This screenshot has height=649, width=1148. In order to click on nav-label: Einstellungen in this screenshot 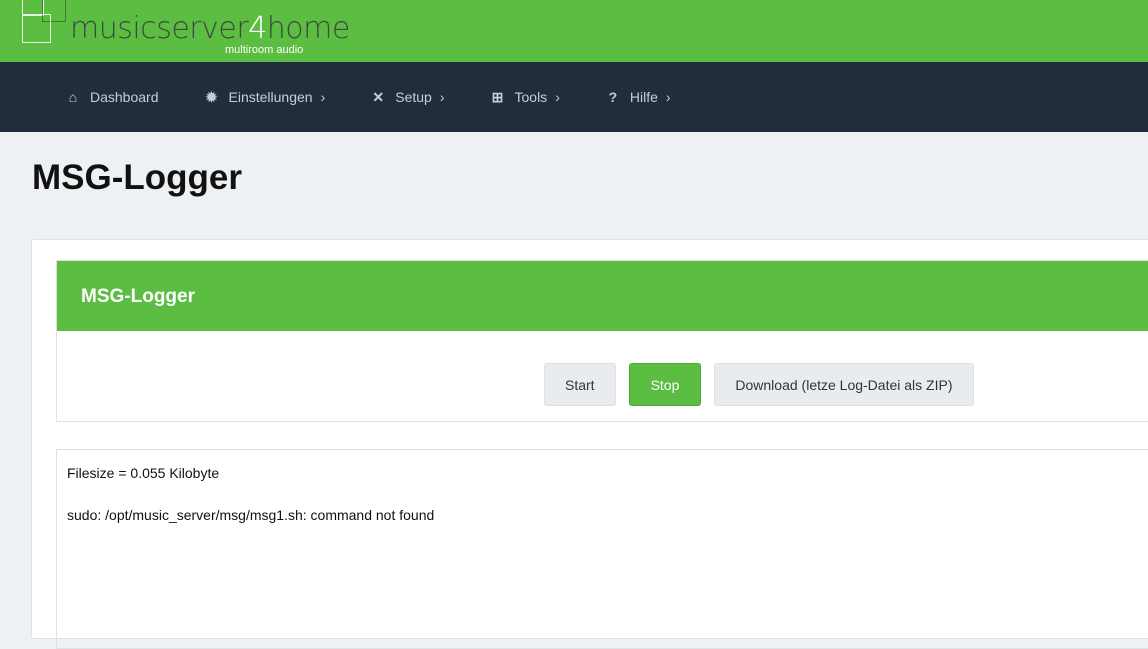, I will do `click(270, 97)`.